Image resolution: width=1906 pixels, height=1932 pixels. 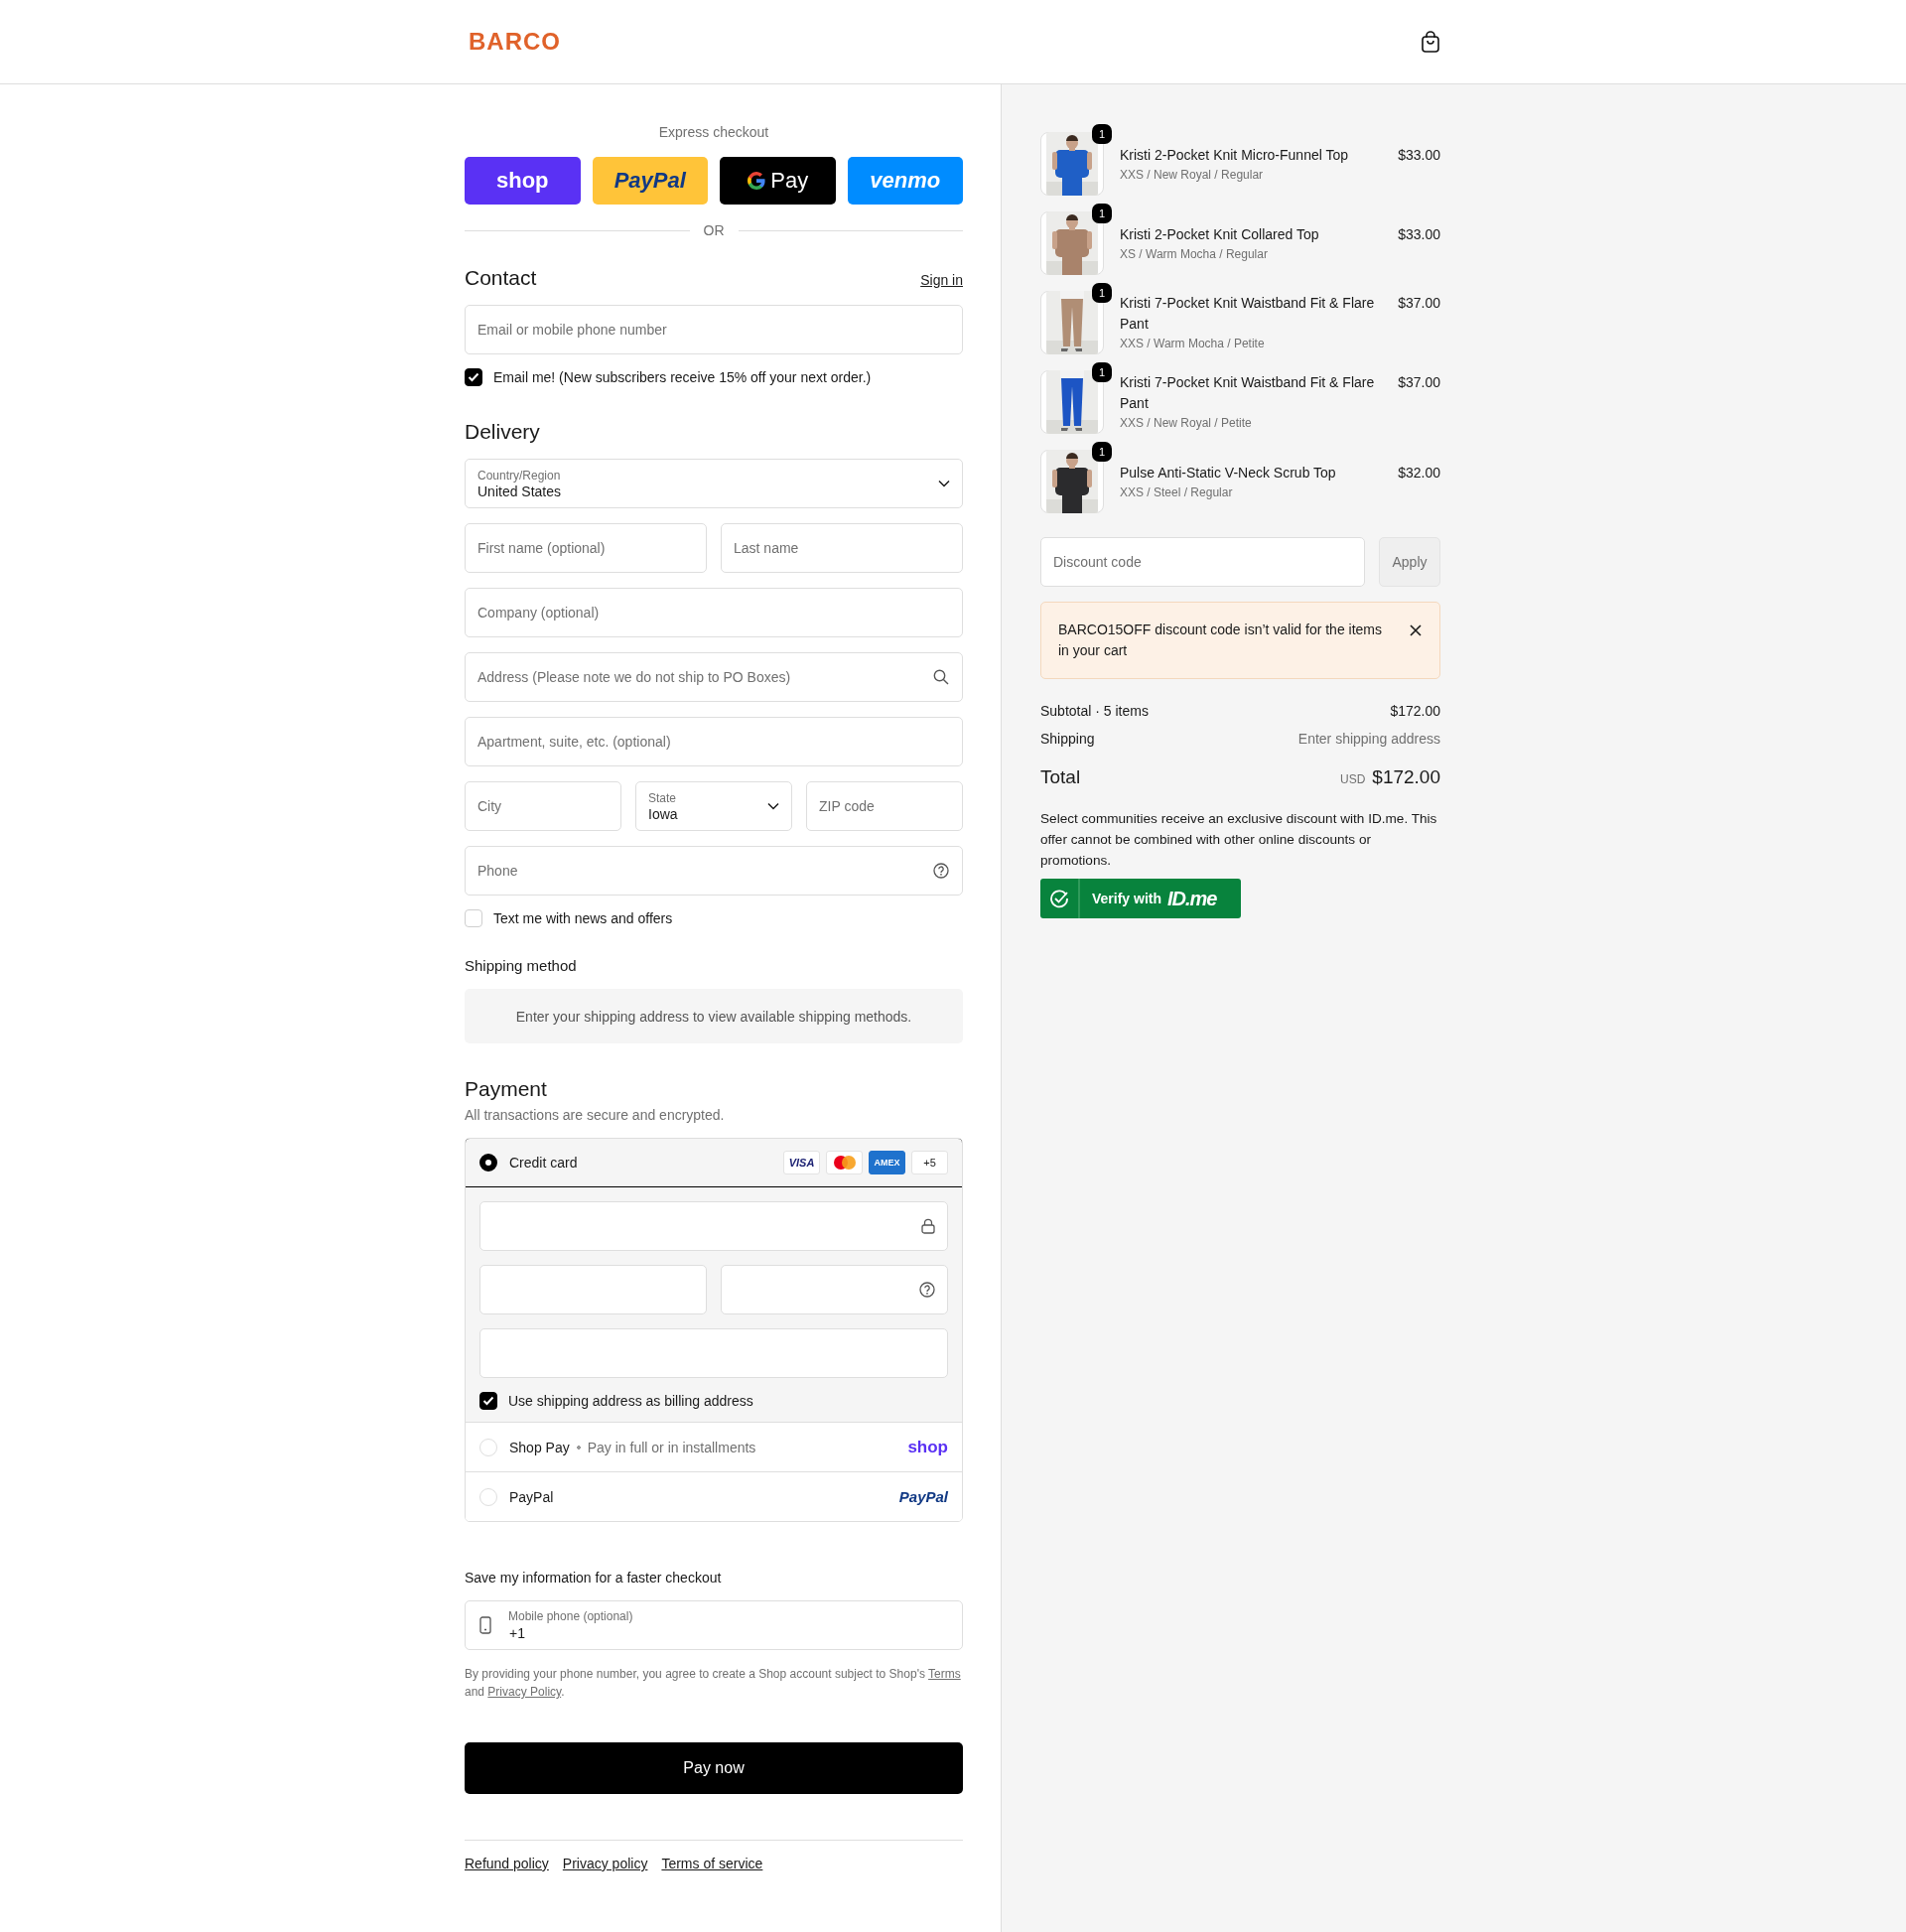 What do you see at coordinates (712, 1863) in the screenshot?
I see `footer-link: Terms of service` at bounding box center [712, 1863].